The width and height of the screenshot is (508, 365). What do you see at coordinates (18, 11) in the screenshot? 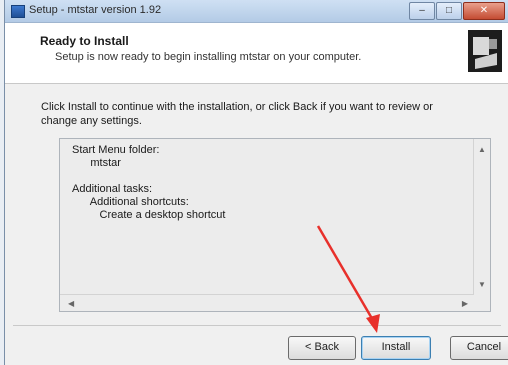
I see `setup-app-icon` at bounding box center [18, 11].